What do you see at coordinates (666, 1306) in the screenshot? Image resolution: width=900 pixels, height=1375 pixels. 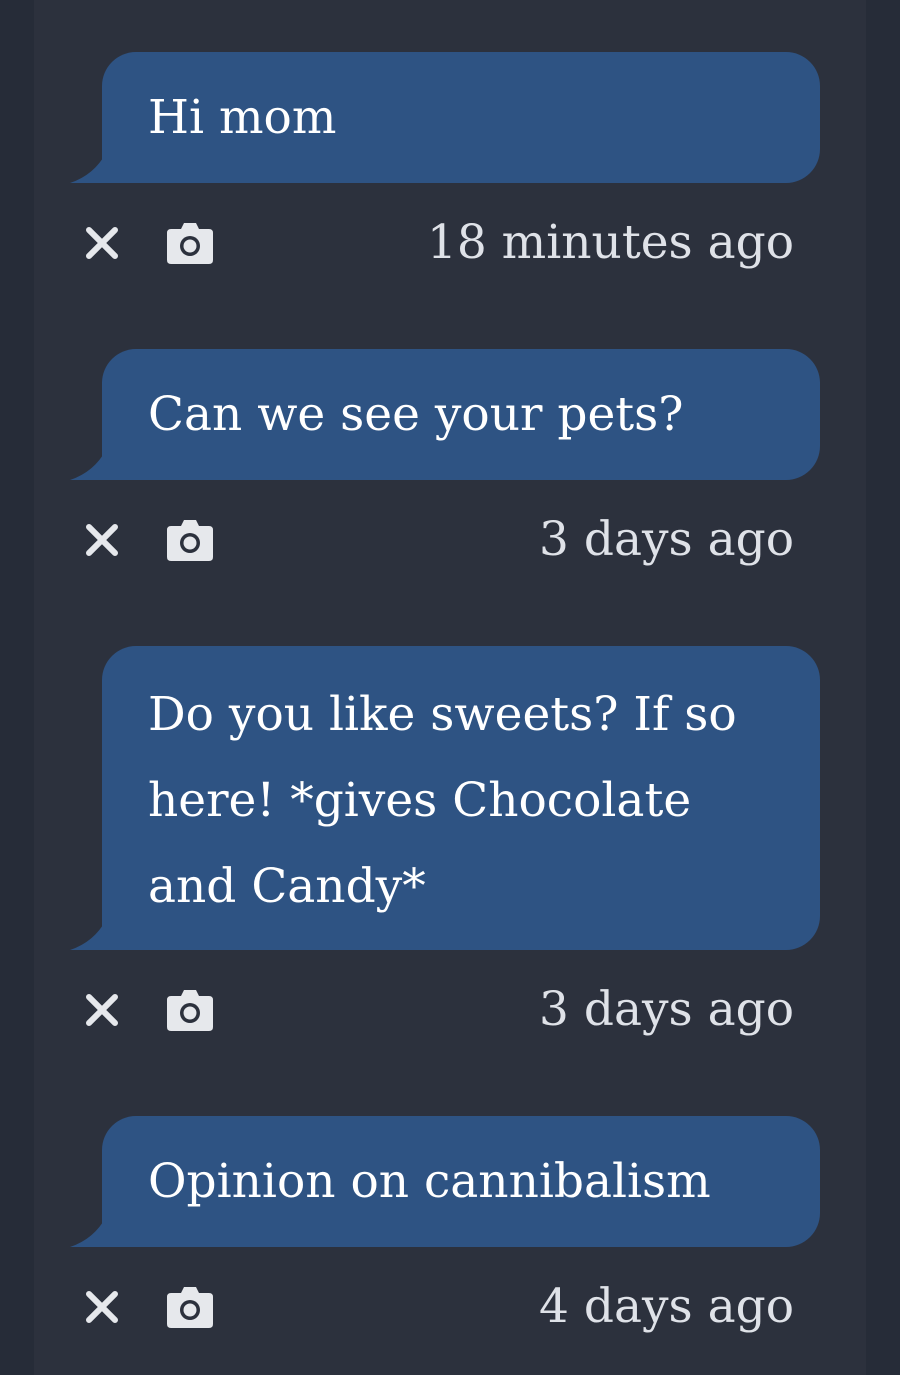 I see `message-timestamp: 4 days ago` at bounding box center [666, 1306].